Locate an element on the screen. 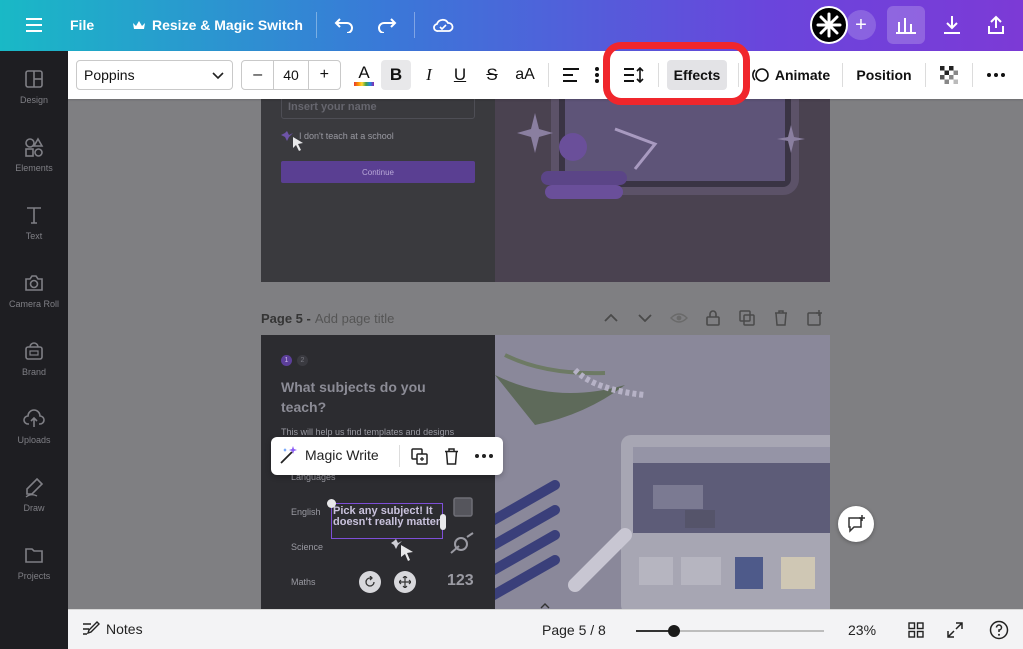  text-color-glyph: A is located at coordinates (364, 72).